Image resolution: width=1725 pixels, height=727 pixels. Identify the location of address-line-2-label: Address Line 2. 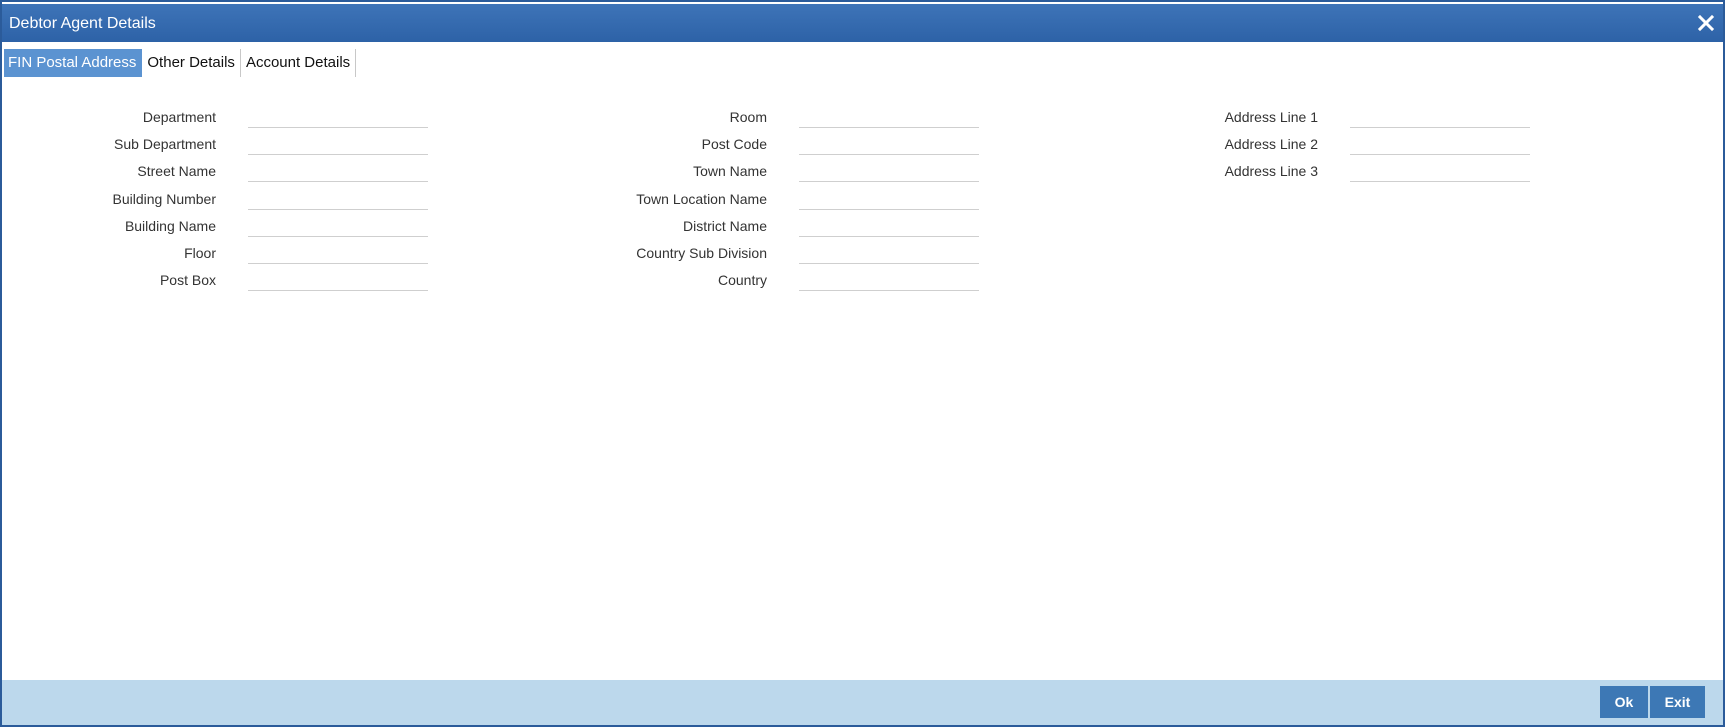
(1271, 144).